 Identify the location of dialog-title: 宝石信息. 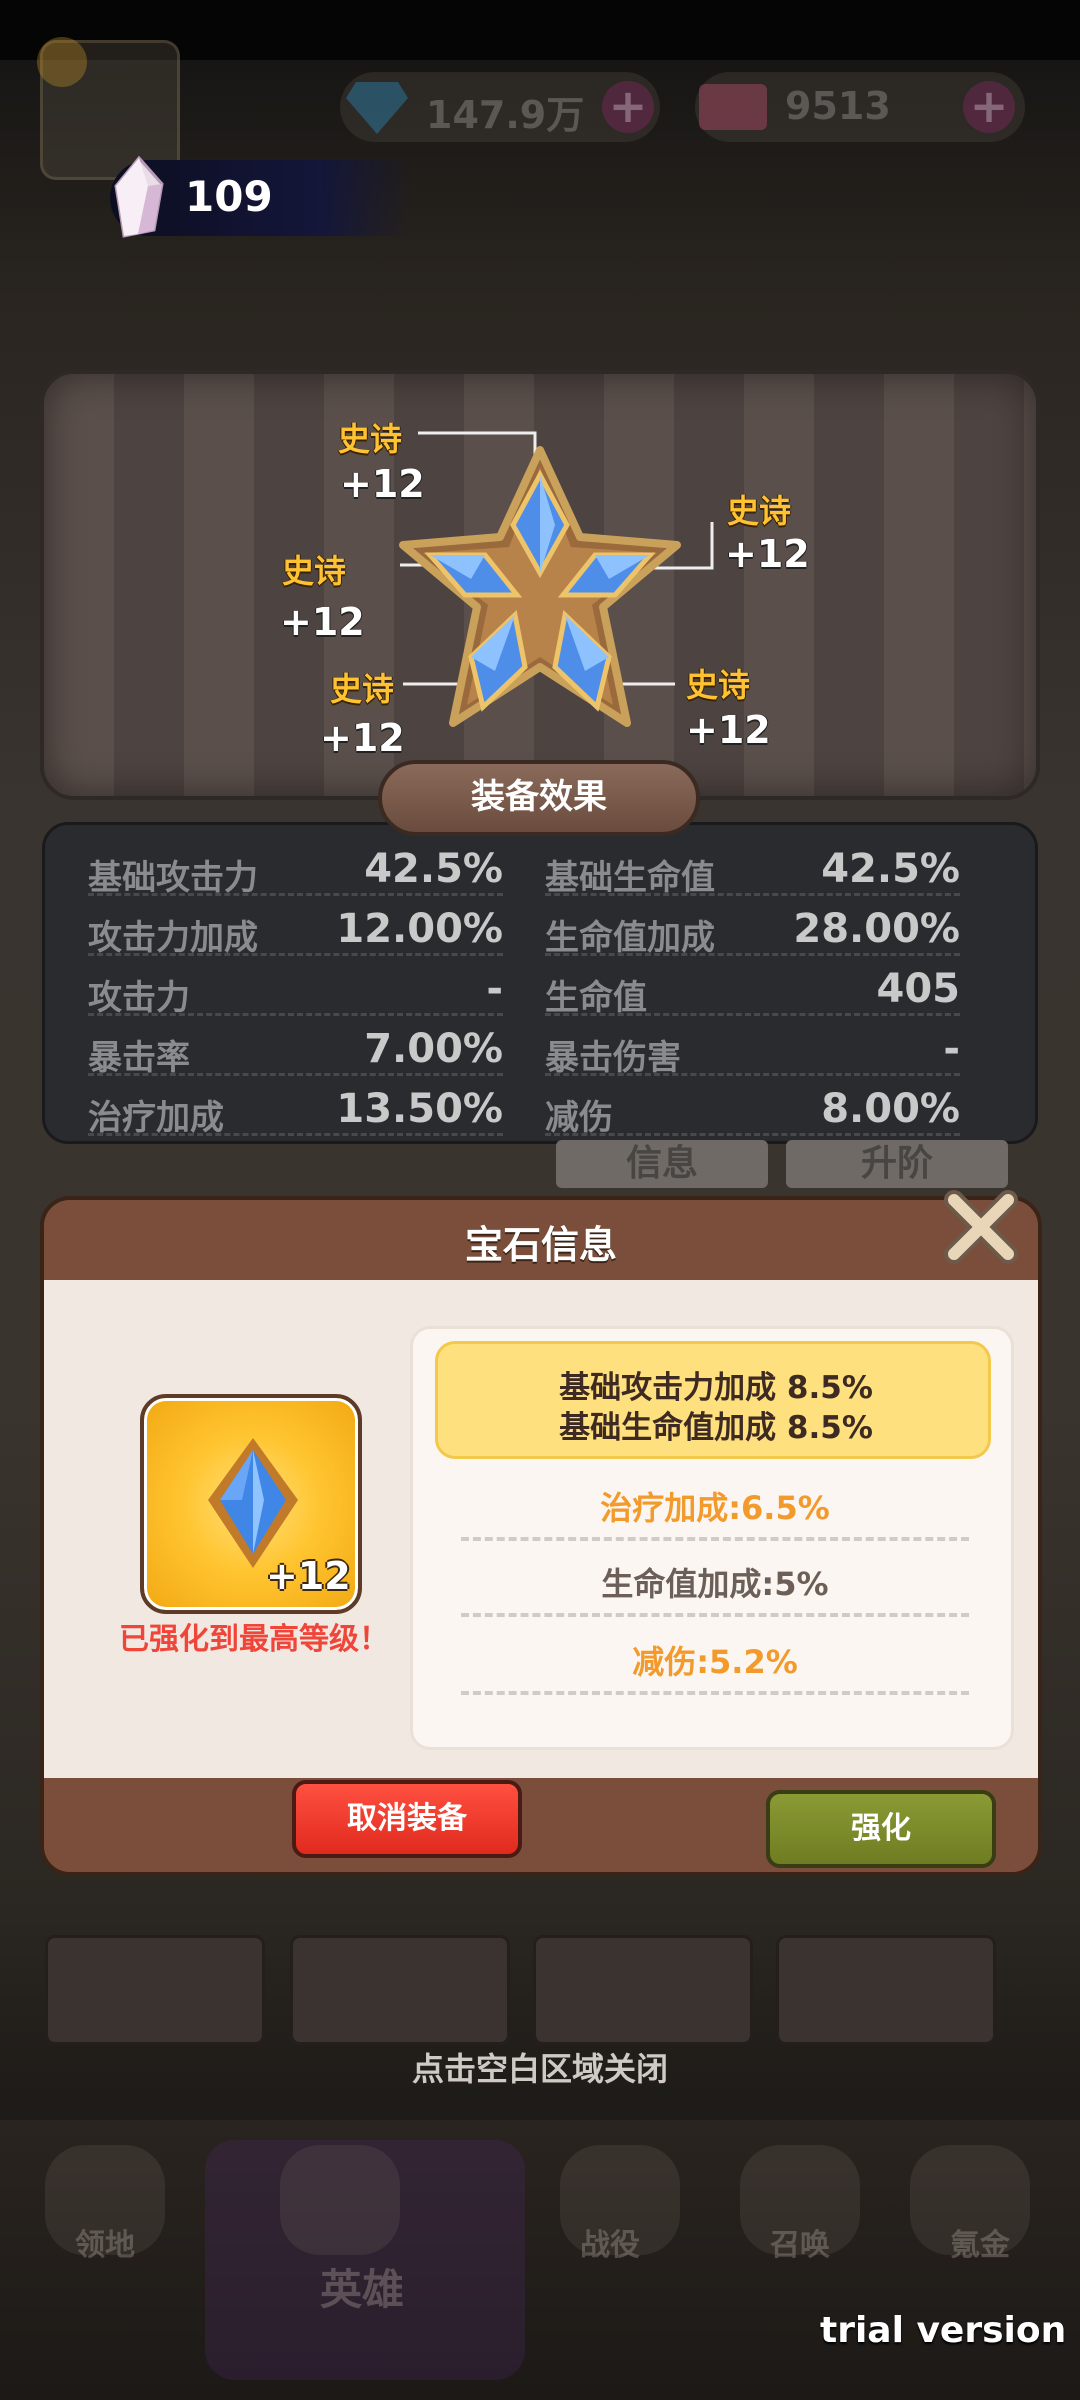
(540, 1245).